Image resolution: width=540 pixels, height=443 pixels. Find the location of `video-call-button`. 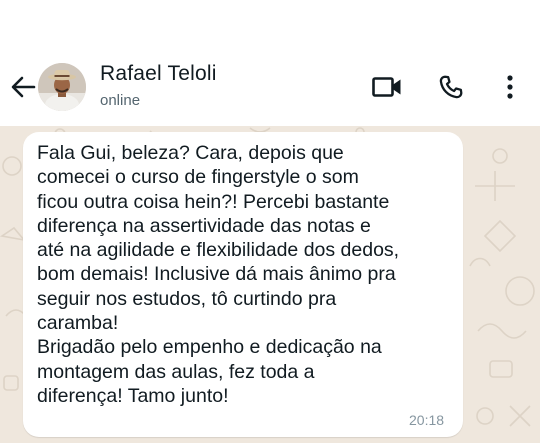

video-call-button is located at coordinates (387, 87).